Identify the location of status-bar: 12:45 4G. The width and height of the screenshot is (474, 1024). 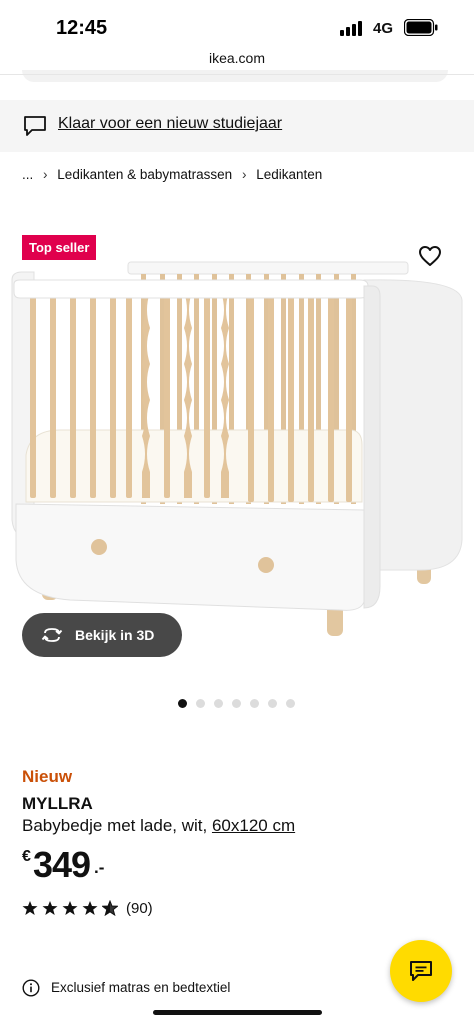
(237, 24).